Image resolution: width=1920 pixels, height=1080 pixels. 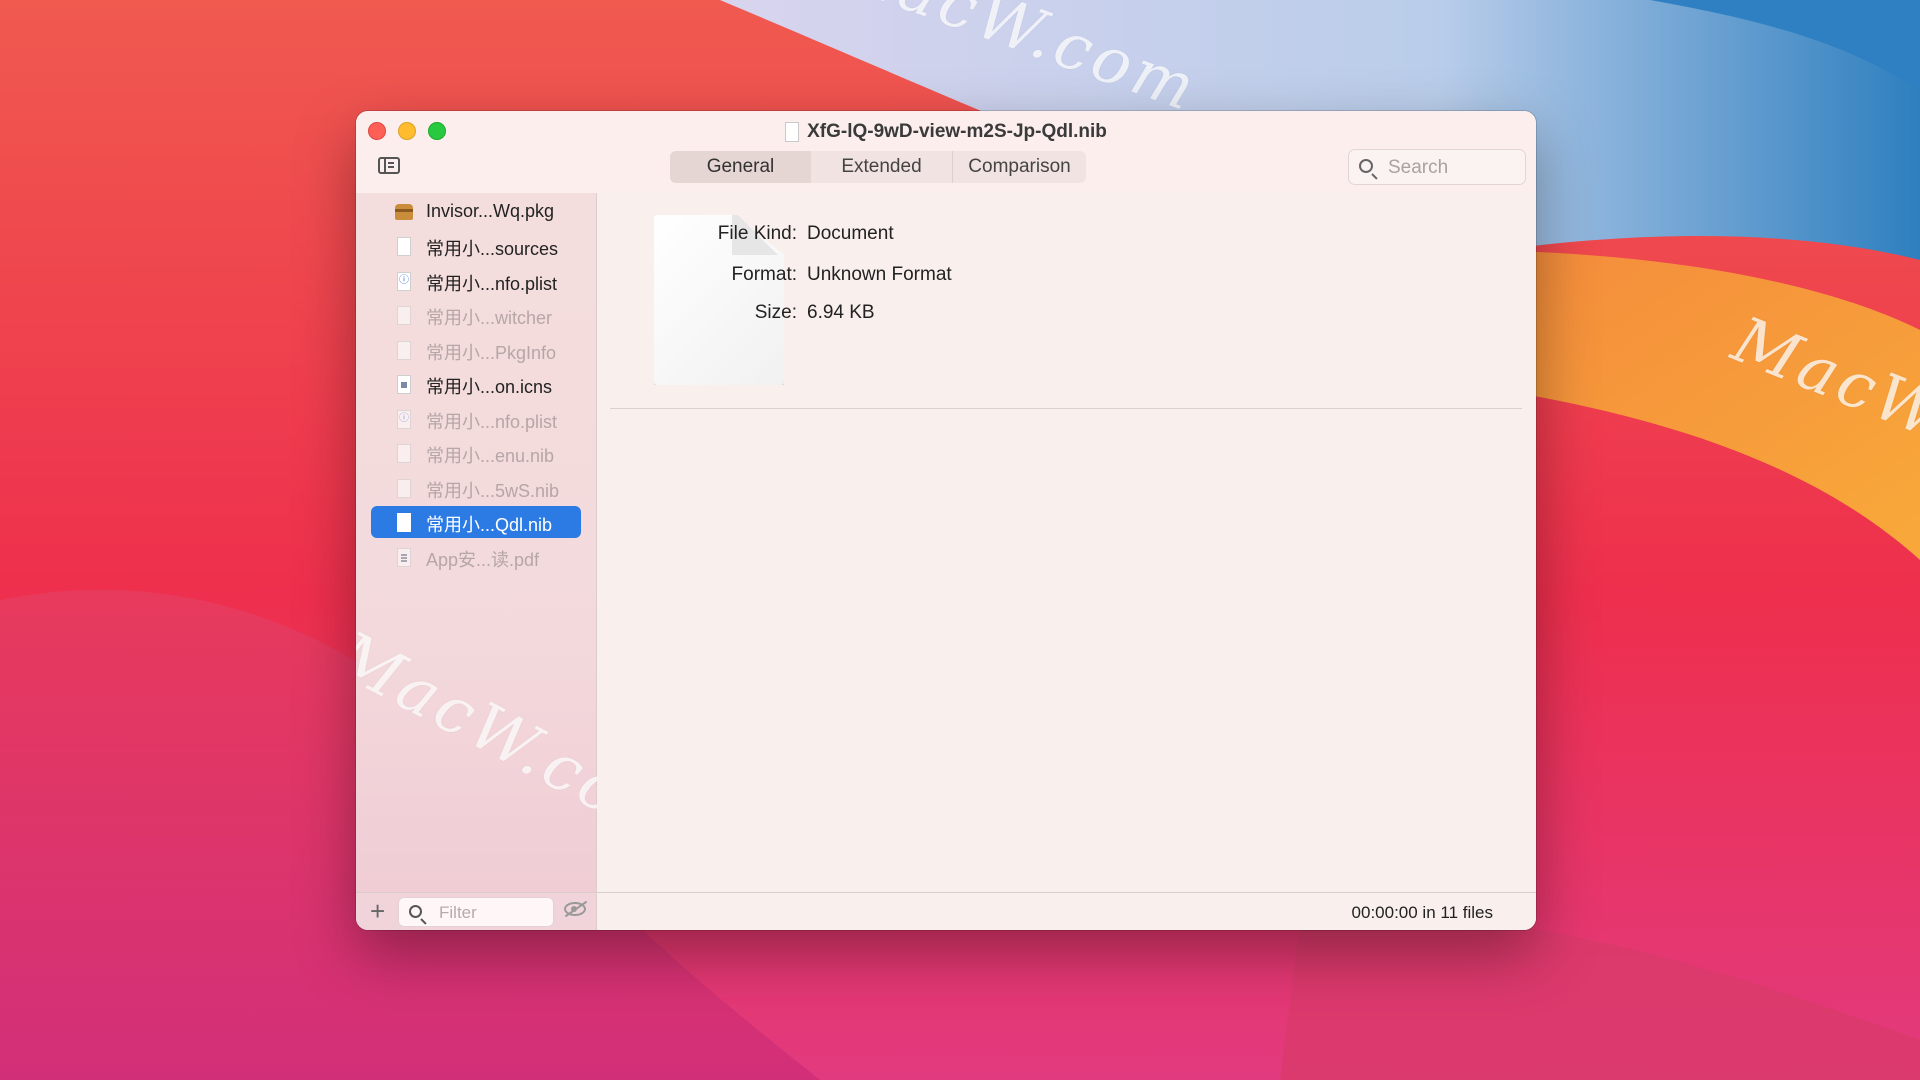 What do you see at coordinates (489, 525) in the screenshot?
I see `file-item-label: 常用小...Qdl.nib` at bounding box center [489, 525].